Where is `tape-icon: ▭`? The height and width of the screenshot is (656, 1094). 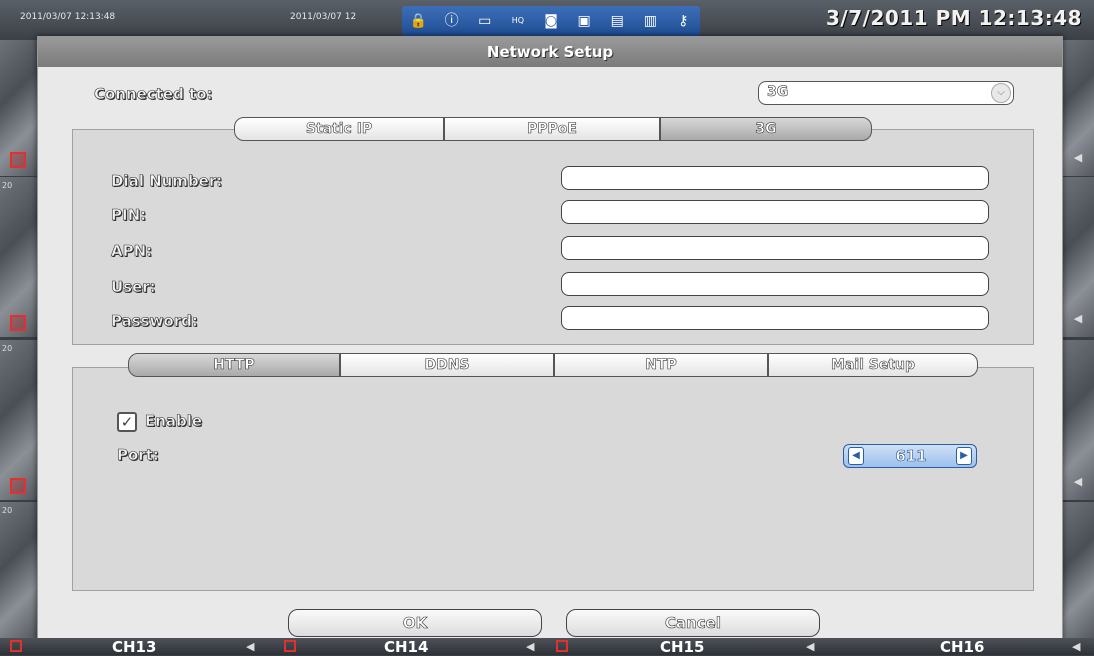 tape-icon: ▭ is located at coordinates (485, 21).